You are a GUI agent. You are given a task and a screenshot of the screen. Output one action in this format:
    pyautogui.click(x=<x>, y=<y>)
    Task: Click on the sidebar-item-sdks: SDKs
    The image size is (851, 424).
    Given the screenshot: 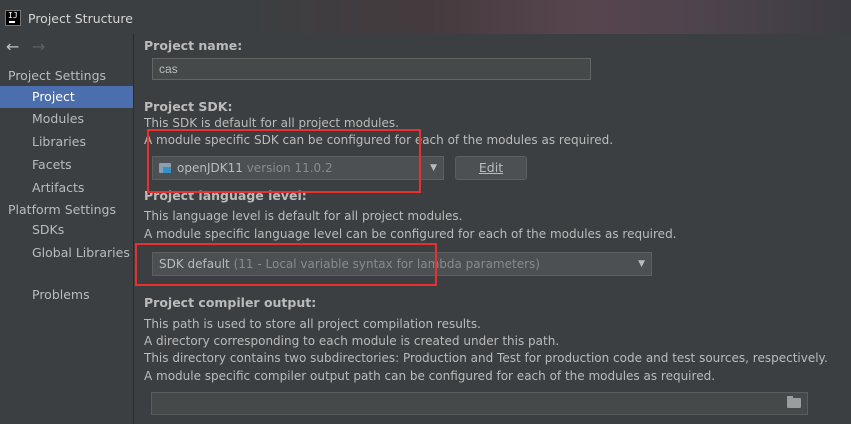 What is the action you would take?
    pyautogui.click(x=66, y=230)
    